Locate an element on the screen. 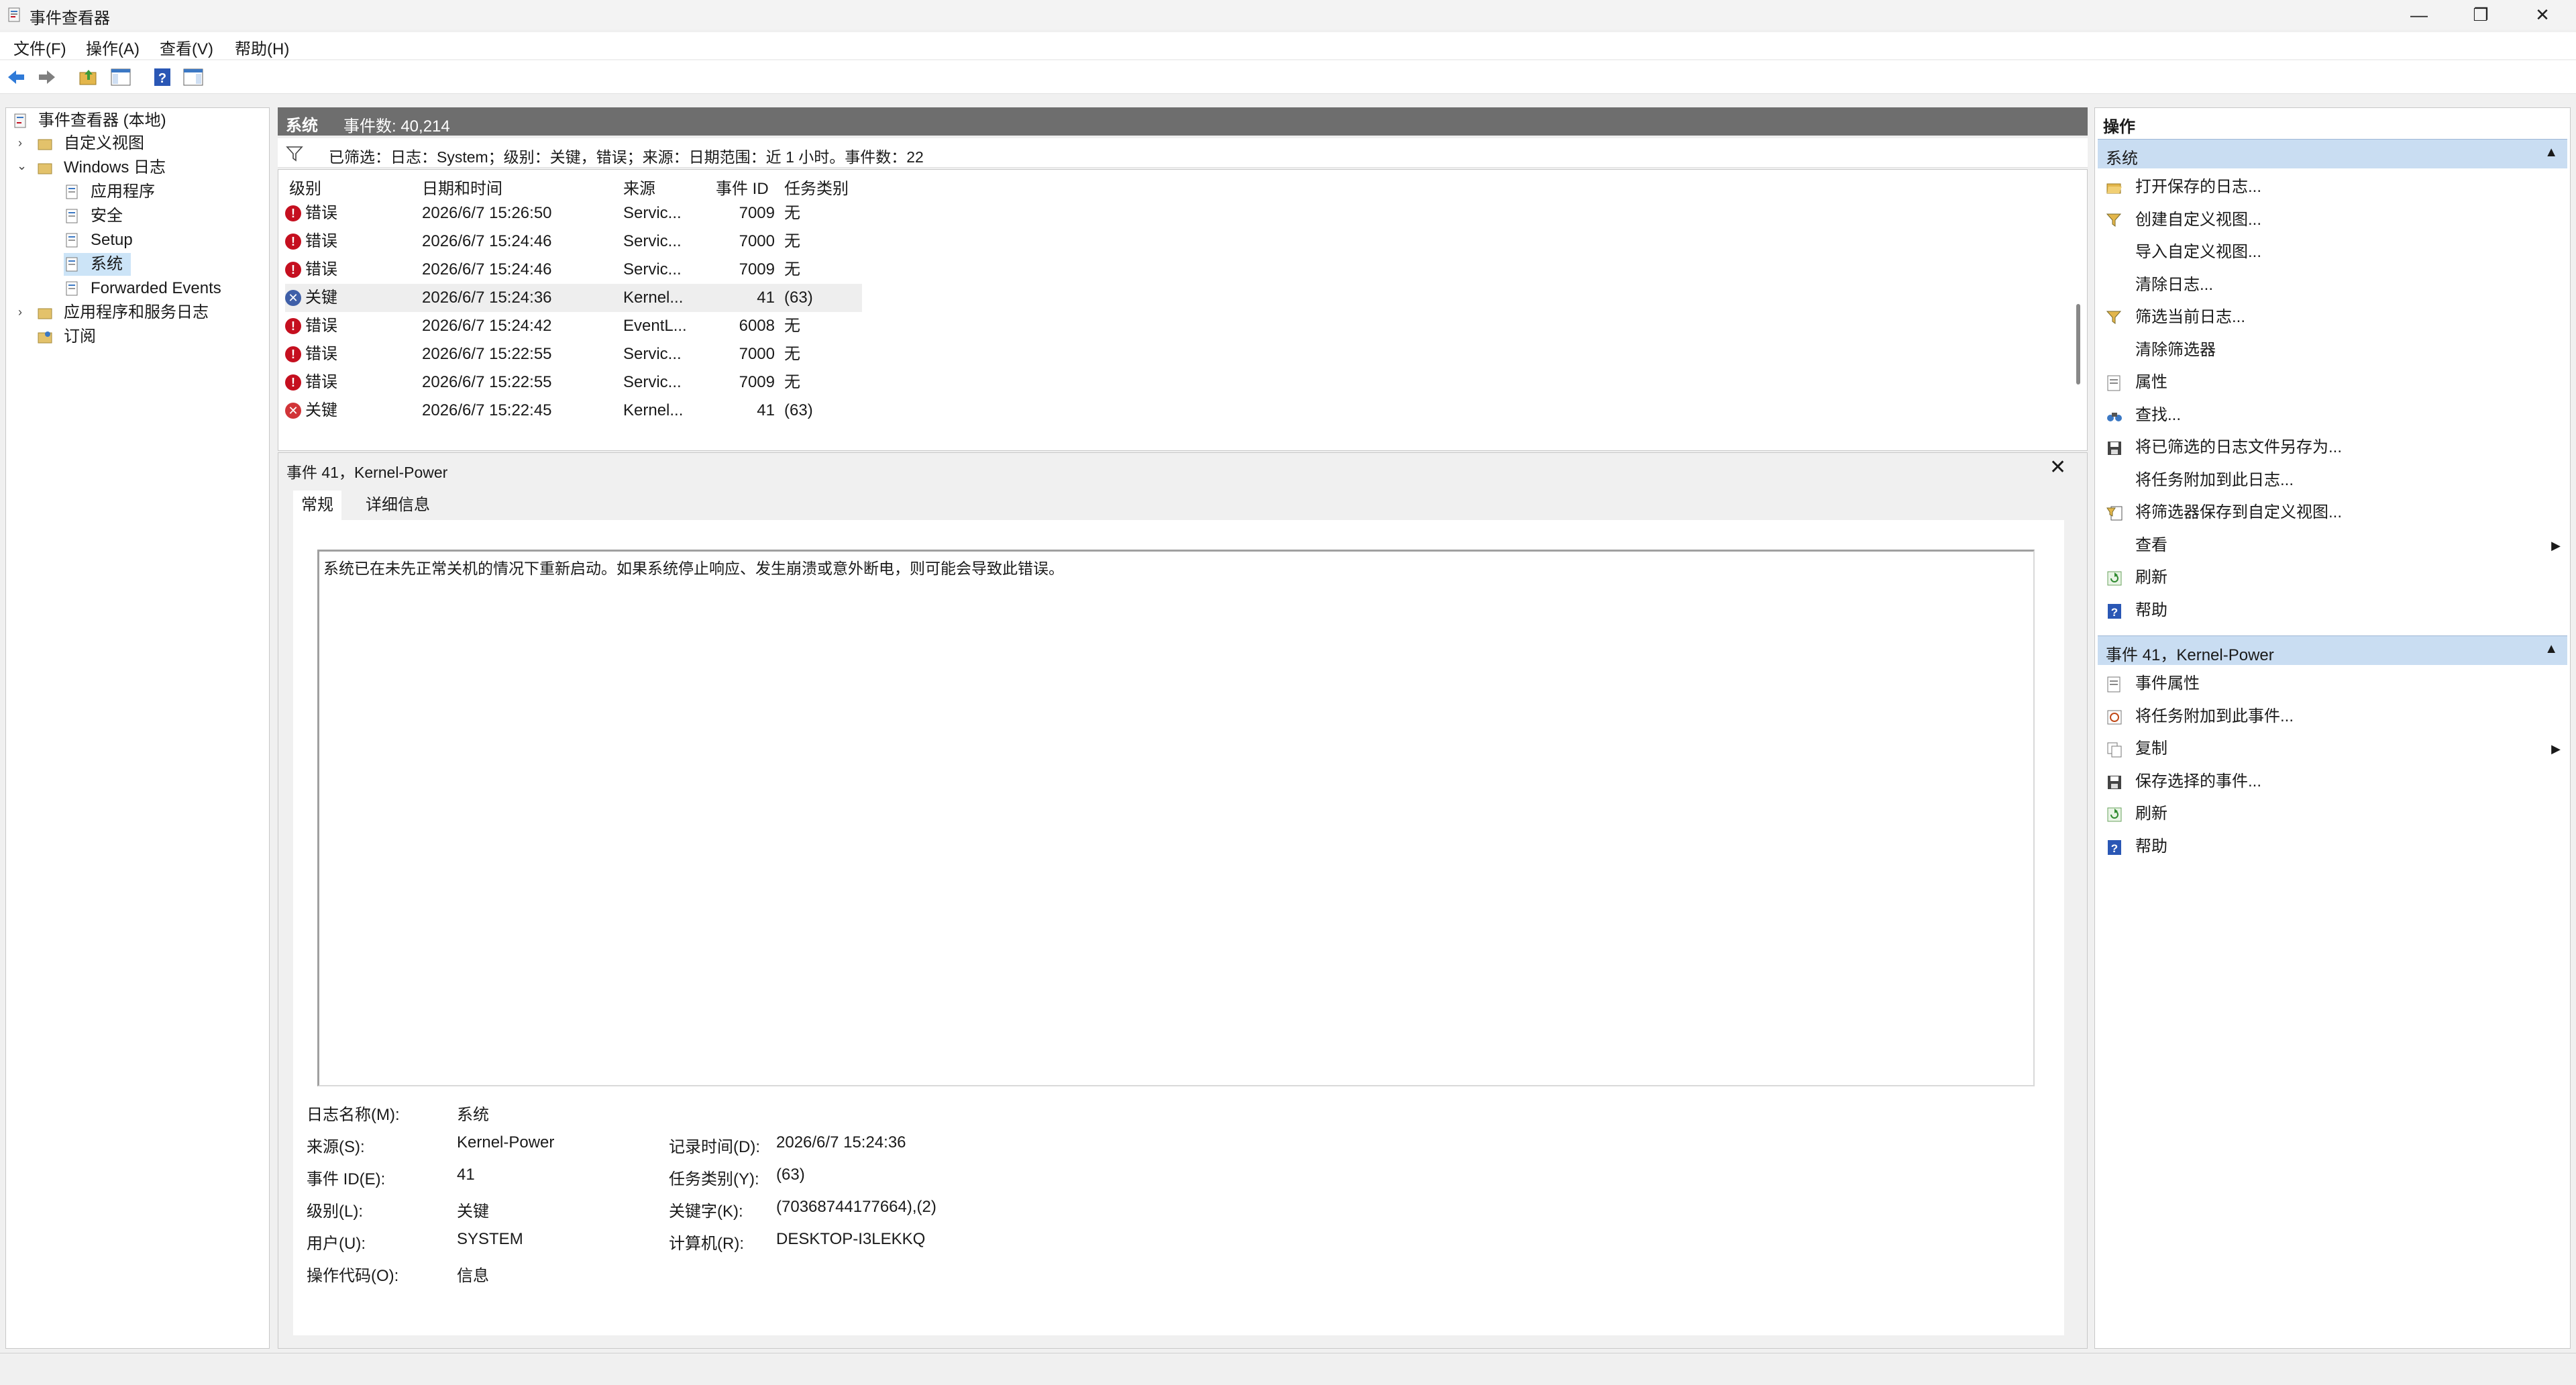  keywords-label: 关键字(K): is located at coordinates (706, 1211).